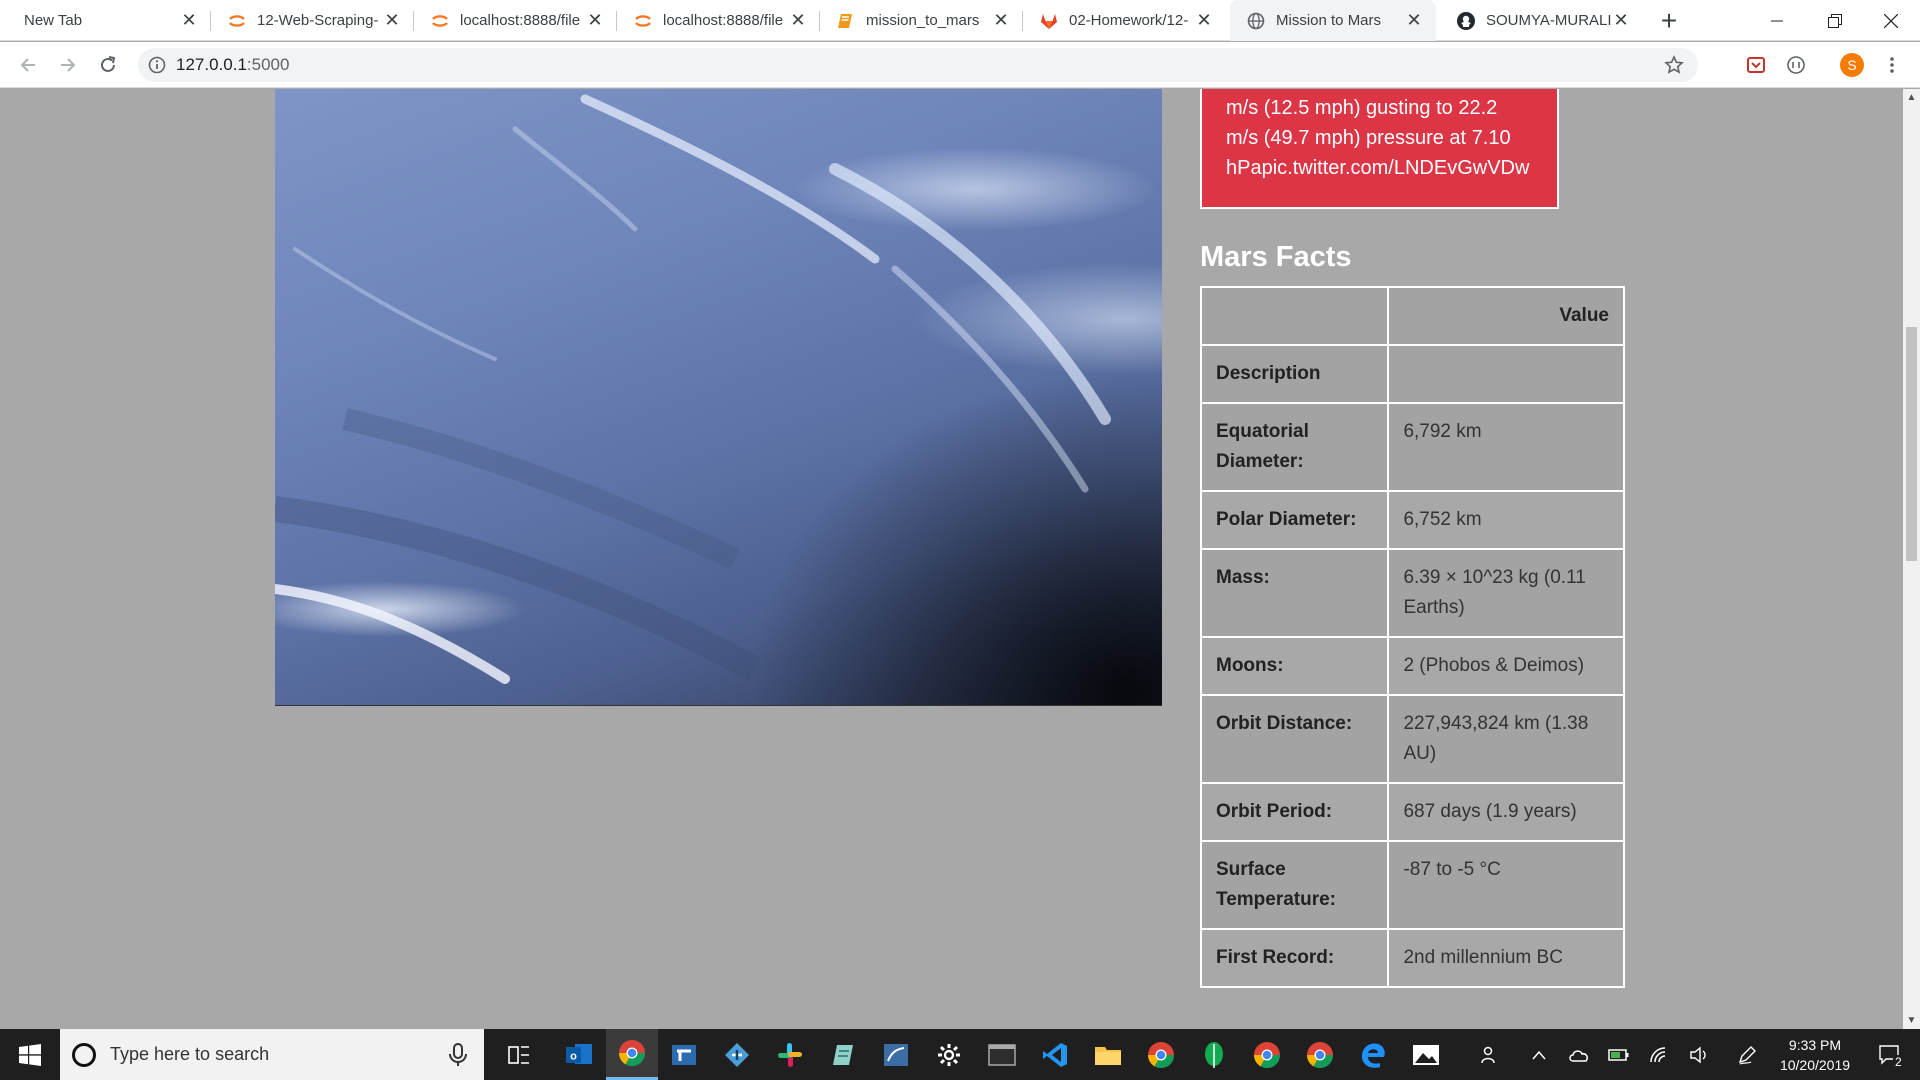 This screenshot has width=1920, height=1080. I want to click on tab-title: localhost:8888/file, so click(520, 20).